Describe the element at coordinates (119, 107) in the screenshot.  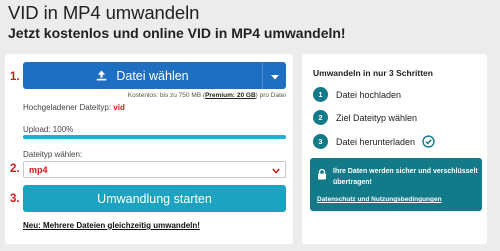
I see `detected-file-type-value: vid` at that location.